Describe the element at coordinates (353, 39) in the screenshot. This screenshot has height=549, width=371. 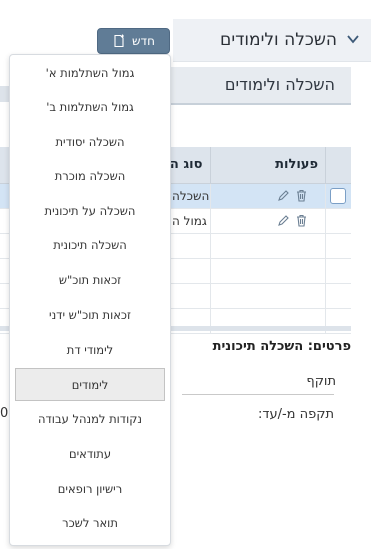
I see `chevron-down-icon` at that location.